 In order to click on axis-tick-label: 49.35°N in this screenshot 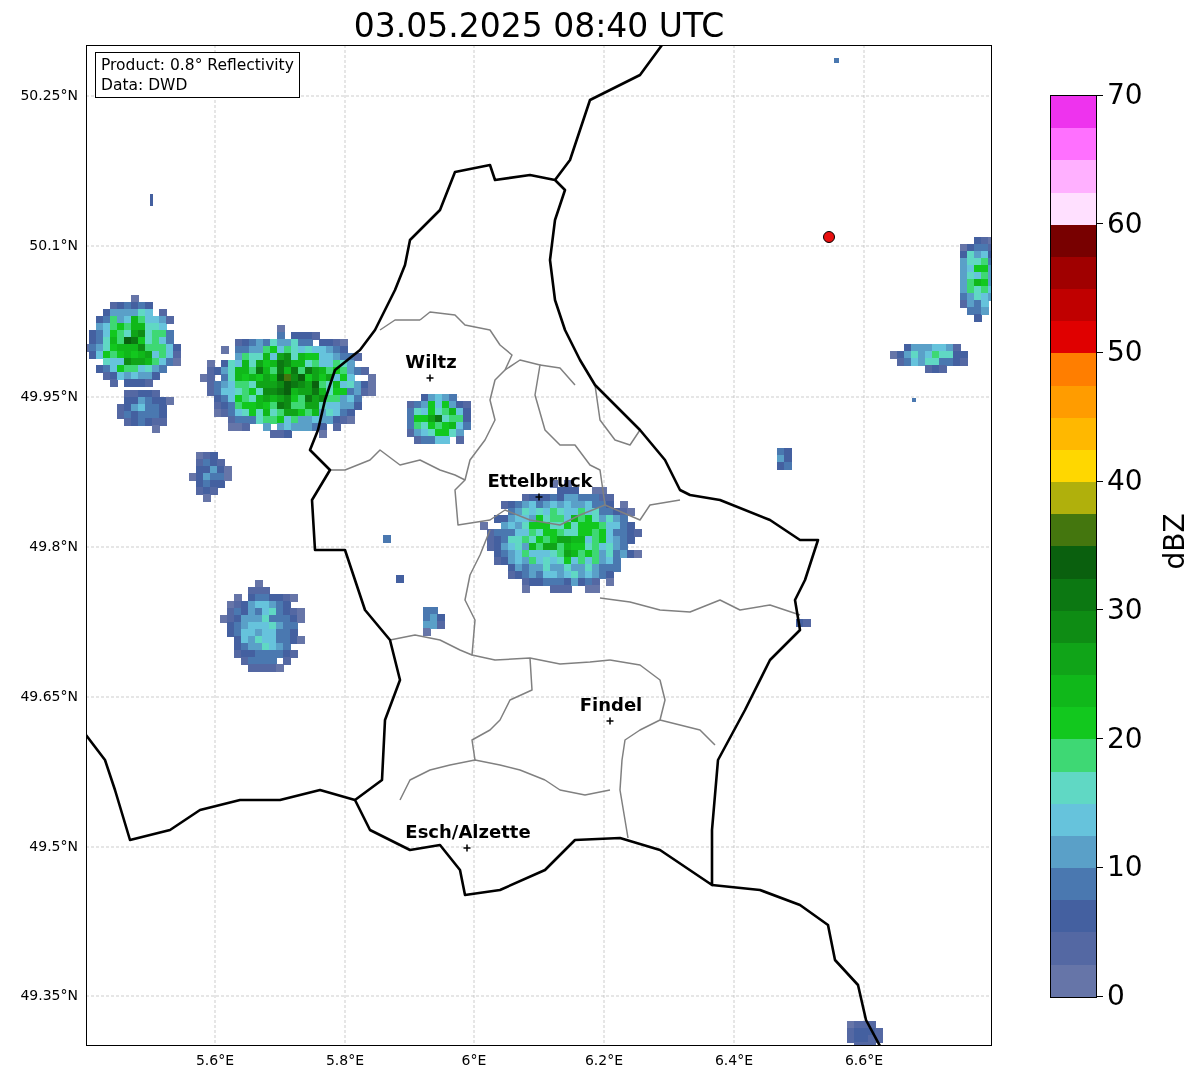, I will do `click(49, 995)`.